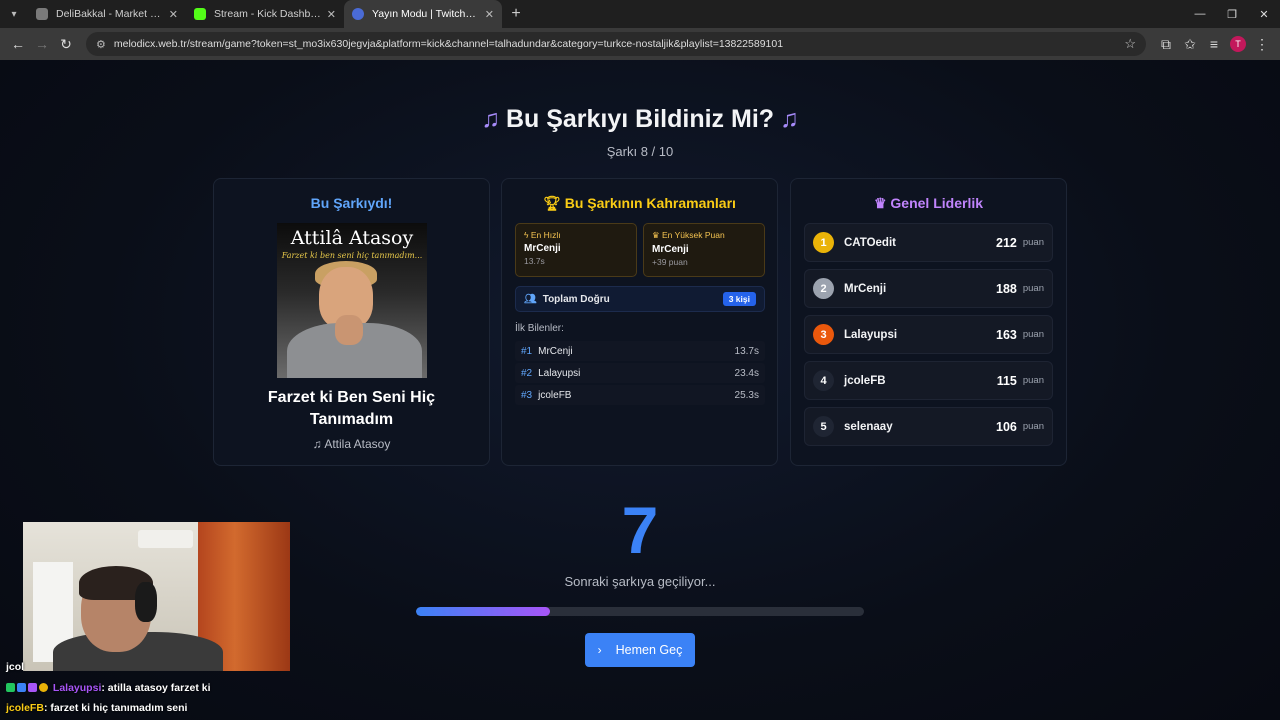 The width and height of the screenshot is (1280, 720). I want to click on guesser-rank: #3, so click(527, 395).